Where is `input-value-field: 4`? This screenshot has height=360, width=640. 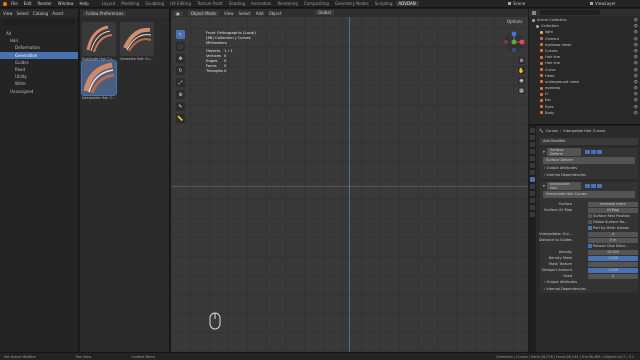 input-value-field: 4 is located at coordinates (613, 234).